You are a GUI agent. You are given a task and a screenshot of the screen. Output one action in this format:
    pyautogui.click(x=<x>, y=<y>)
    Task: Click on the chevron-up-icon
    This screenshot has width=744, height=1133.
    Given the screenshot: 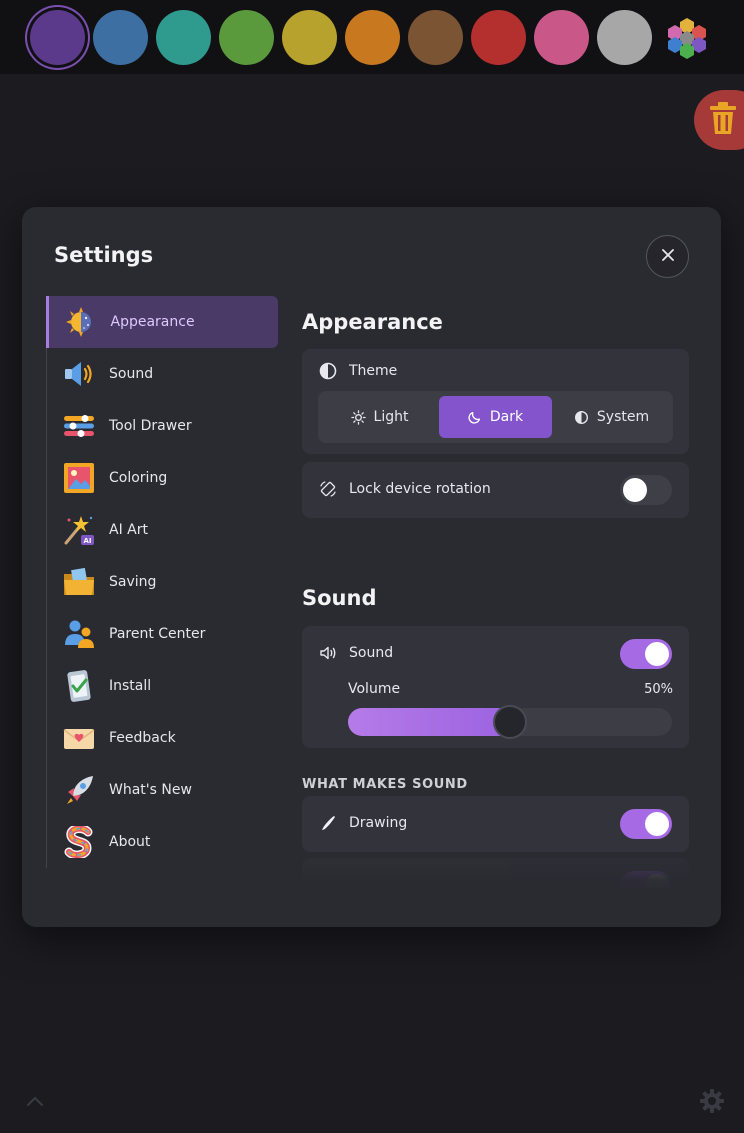 What is the action you would take?
    pyautogui.click(x=35, y=1101)
    